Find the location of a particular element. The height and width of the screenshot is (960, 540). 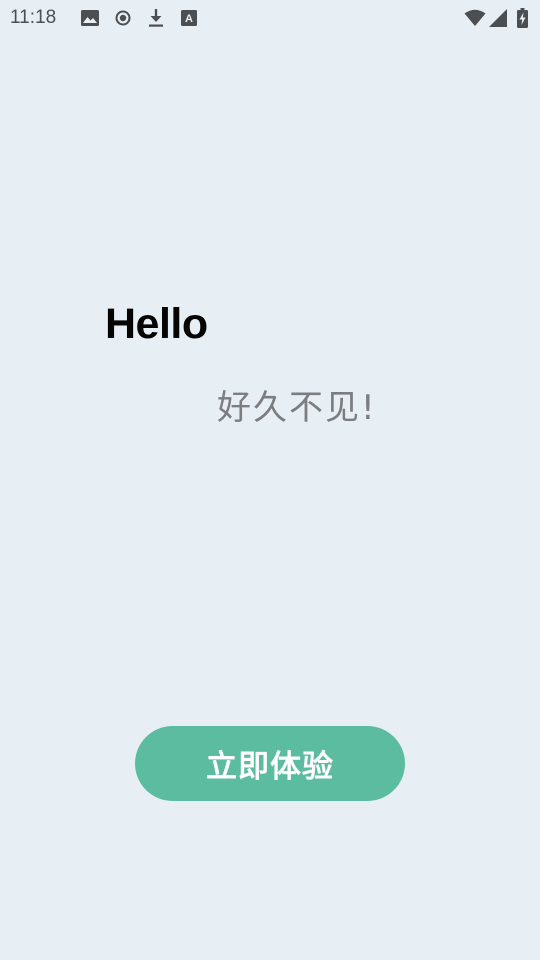

svg-text: A is located at coordinates (189, 19).